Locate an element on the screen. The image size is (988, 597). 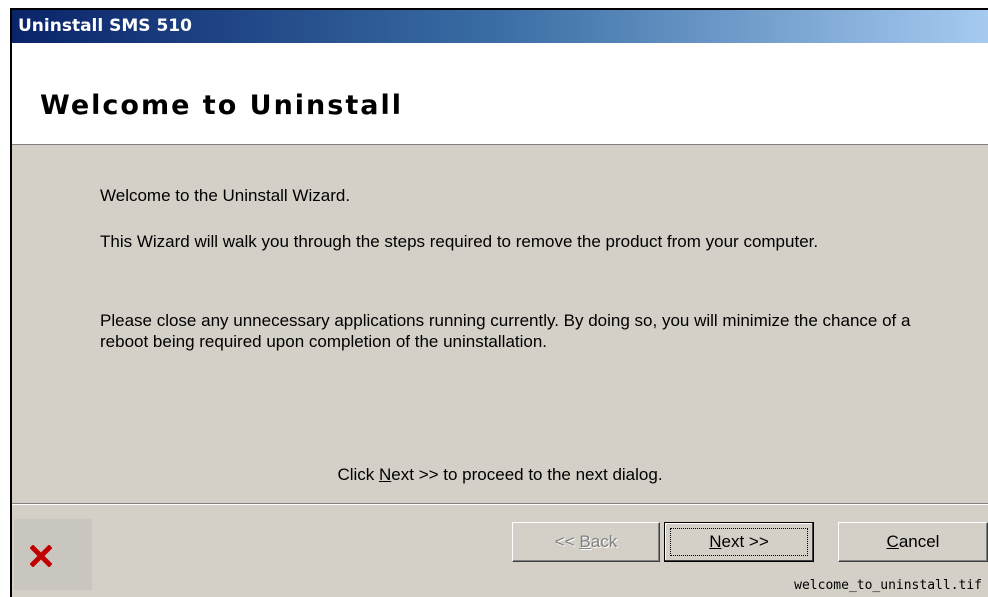
cancel-button: Cancel is located at coordinates (913, 542).